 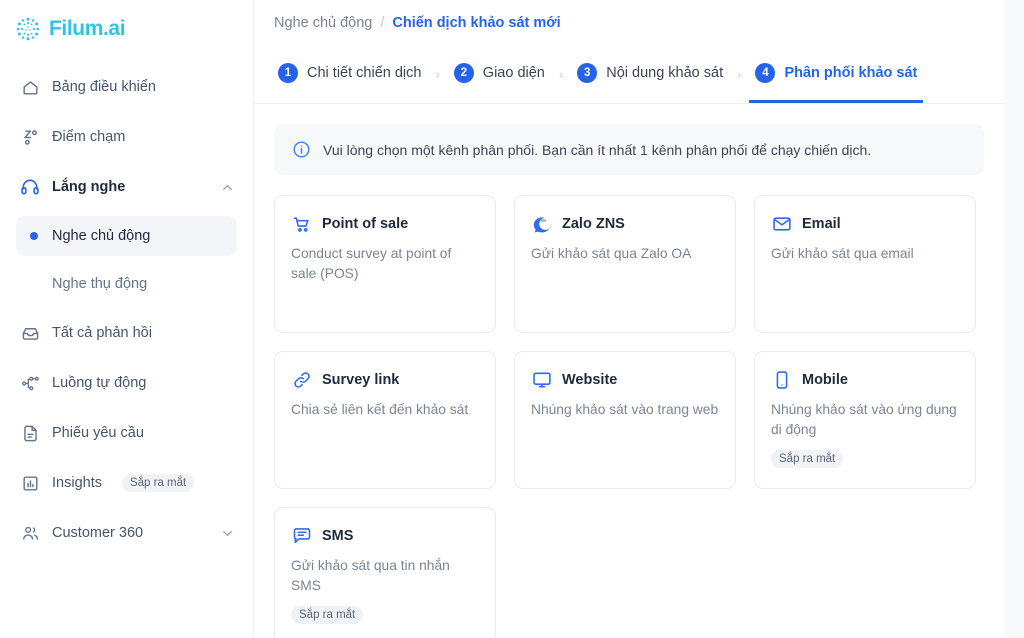 I want to click on step-4-survey-distribution: 4 Phân phối khảo sát, so click(x=836, y=74).